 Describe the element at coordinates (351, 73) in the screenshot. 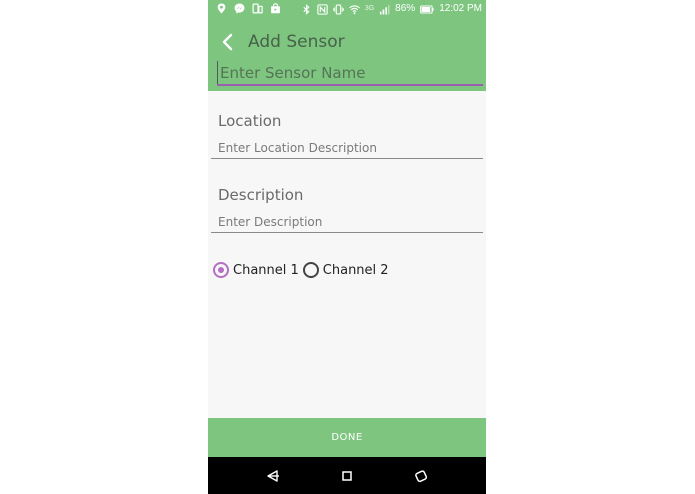

I see `sensor-name-input` at that location.